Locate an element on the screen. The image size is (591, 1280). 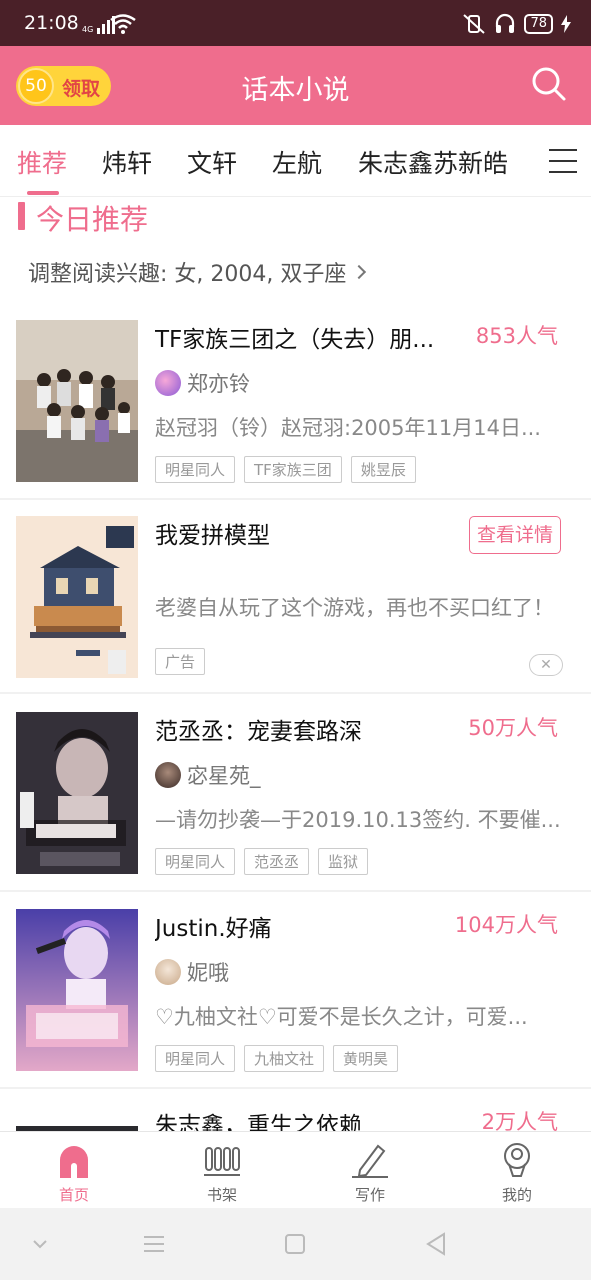
close-ad-button: ✕ is located at coordinates (546, 665).